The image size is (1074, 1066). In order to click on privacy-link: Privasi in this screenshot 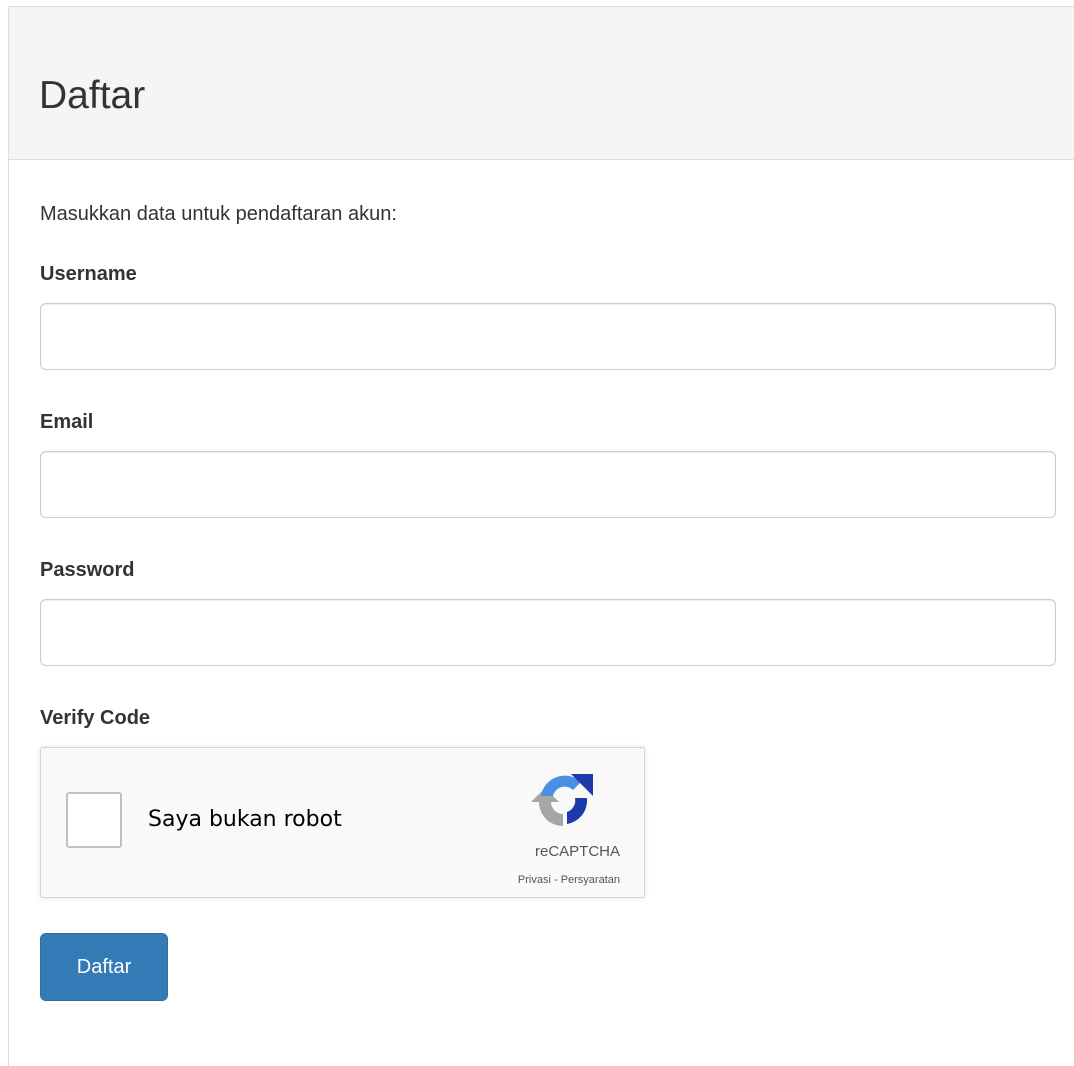, I will do `click(534, 880)`.